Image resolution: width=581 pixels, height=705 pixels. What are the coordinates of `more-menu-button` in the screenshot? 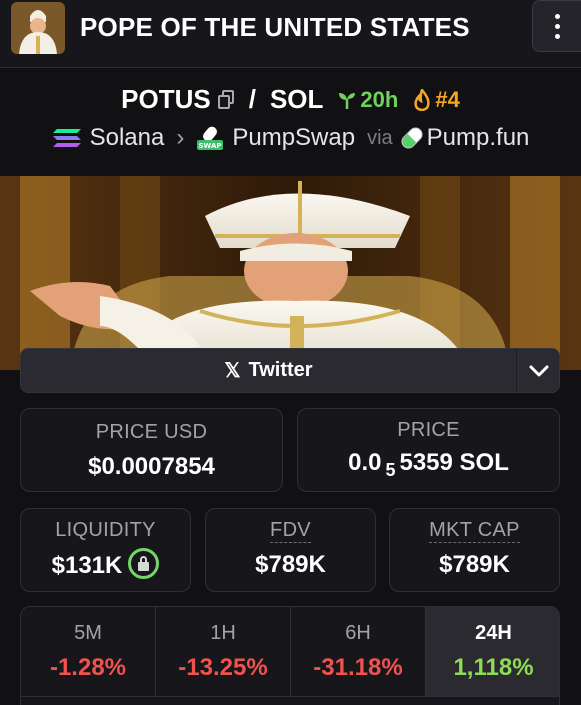 It's located at (556, 26).